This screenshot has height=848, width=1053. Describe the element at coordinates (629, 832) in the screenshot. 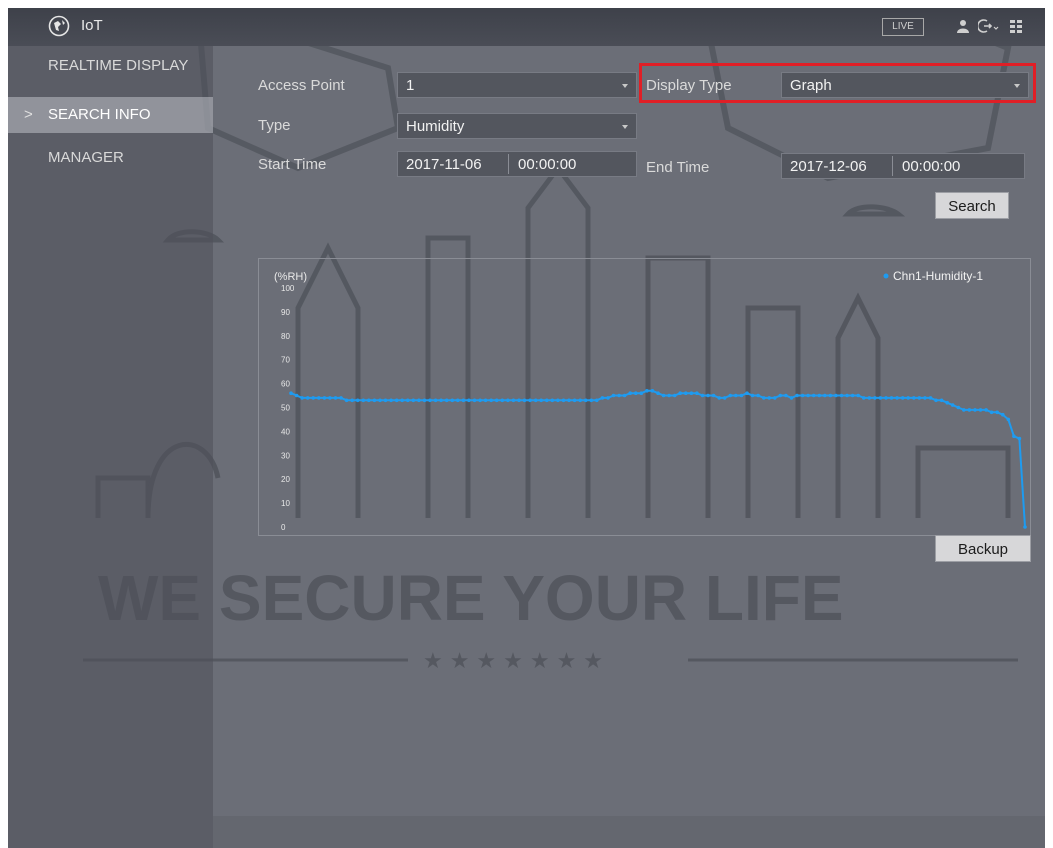

I see `bottom-strip` at that location.